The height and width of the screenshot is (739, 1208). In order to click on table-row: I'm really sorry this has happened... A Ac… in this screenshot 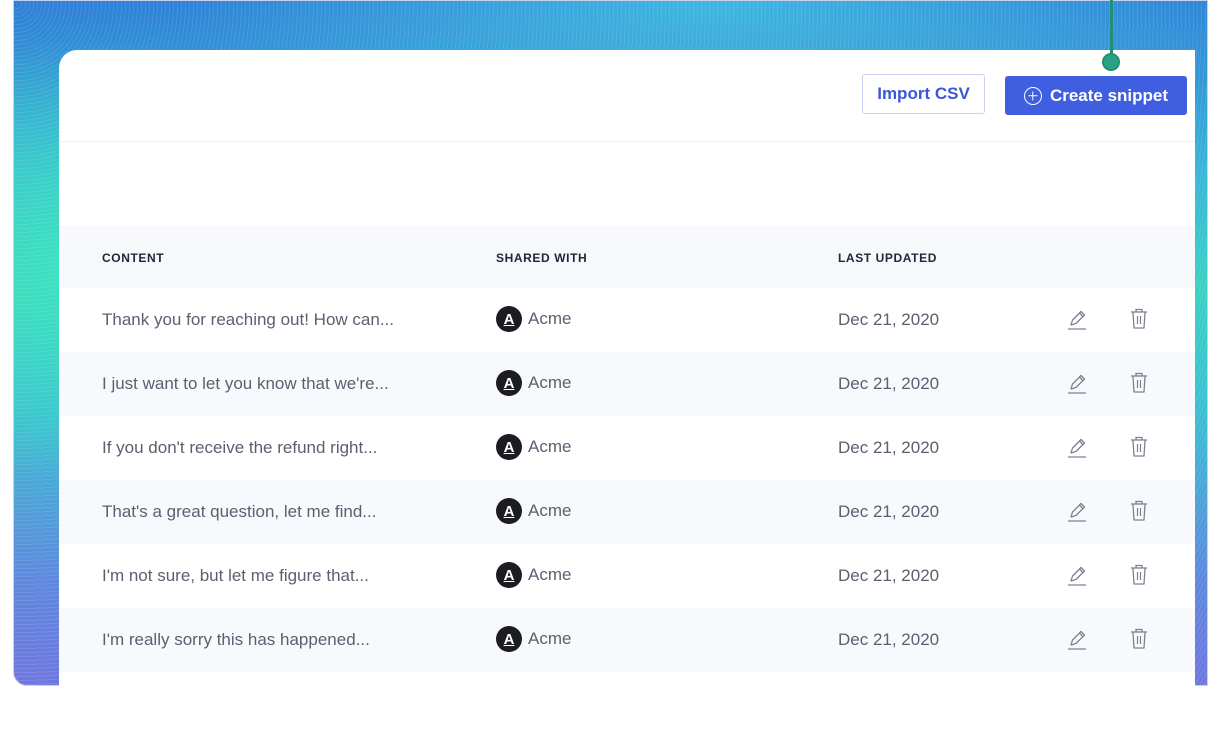, I will do `click(627, 640)`.